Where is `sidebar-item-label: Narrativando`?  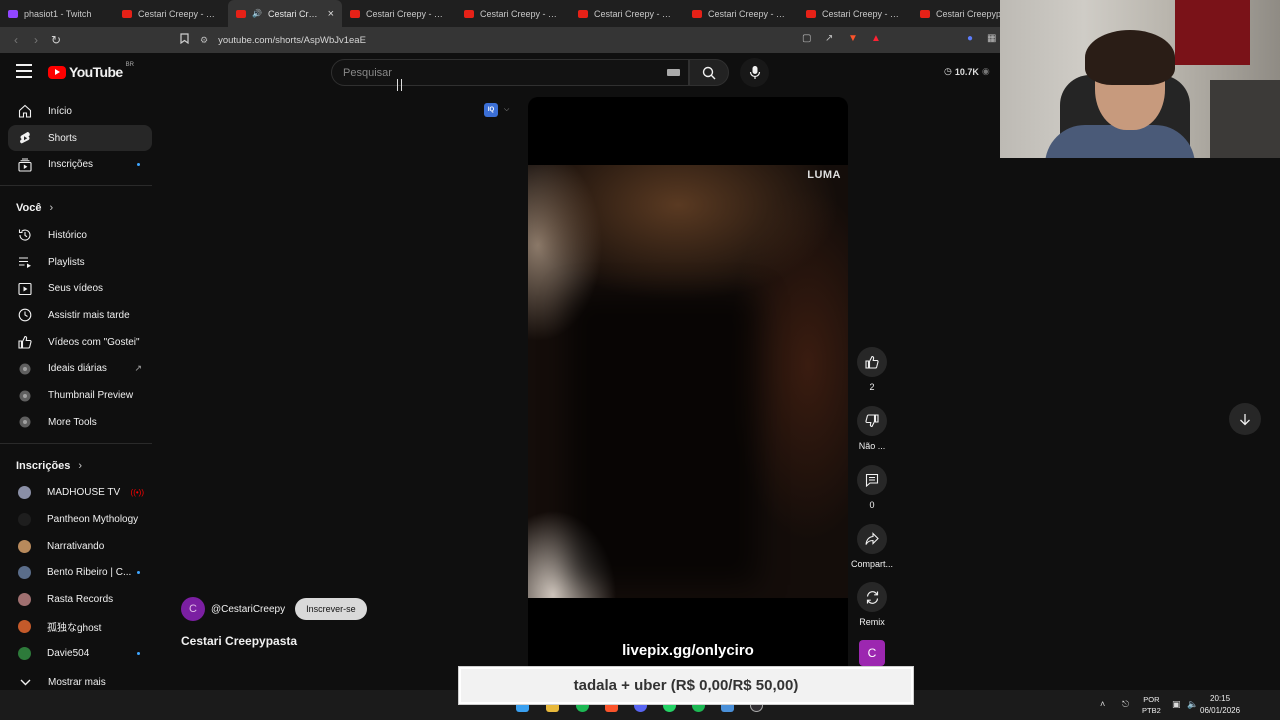 sidebar-item-label: Narrativando is located at coordinates (76, 546).